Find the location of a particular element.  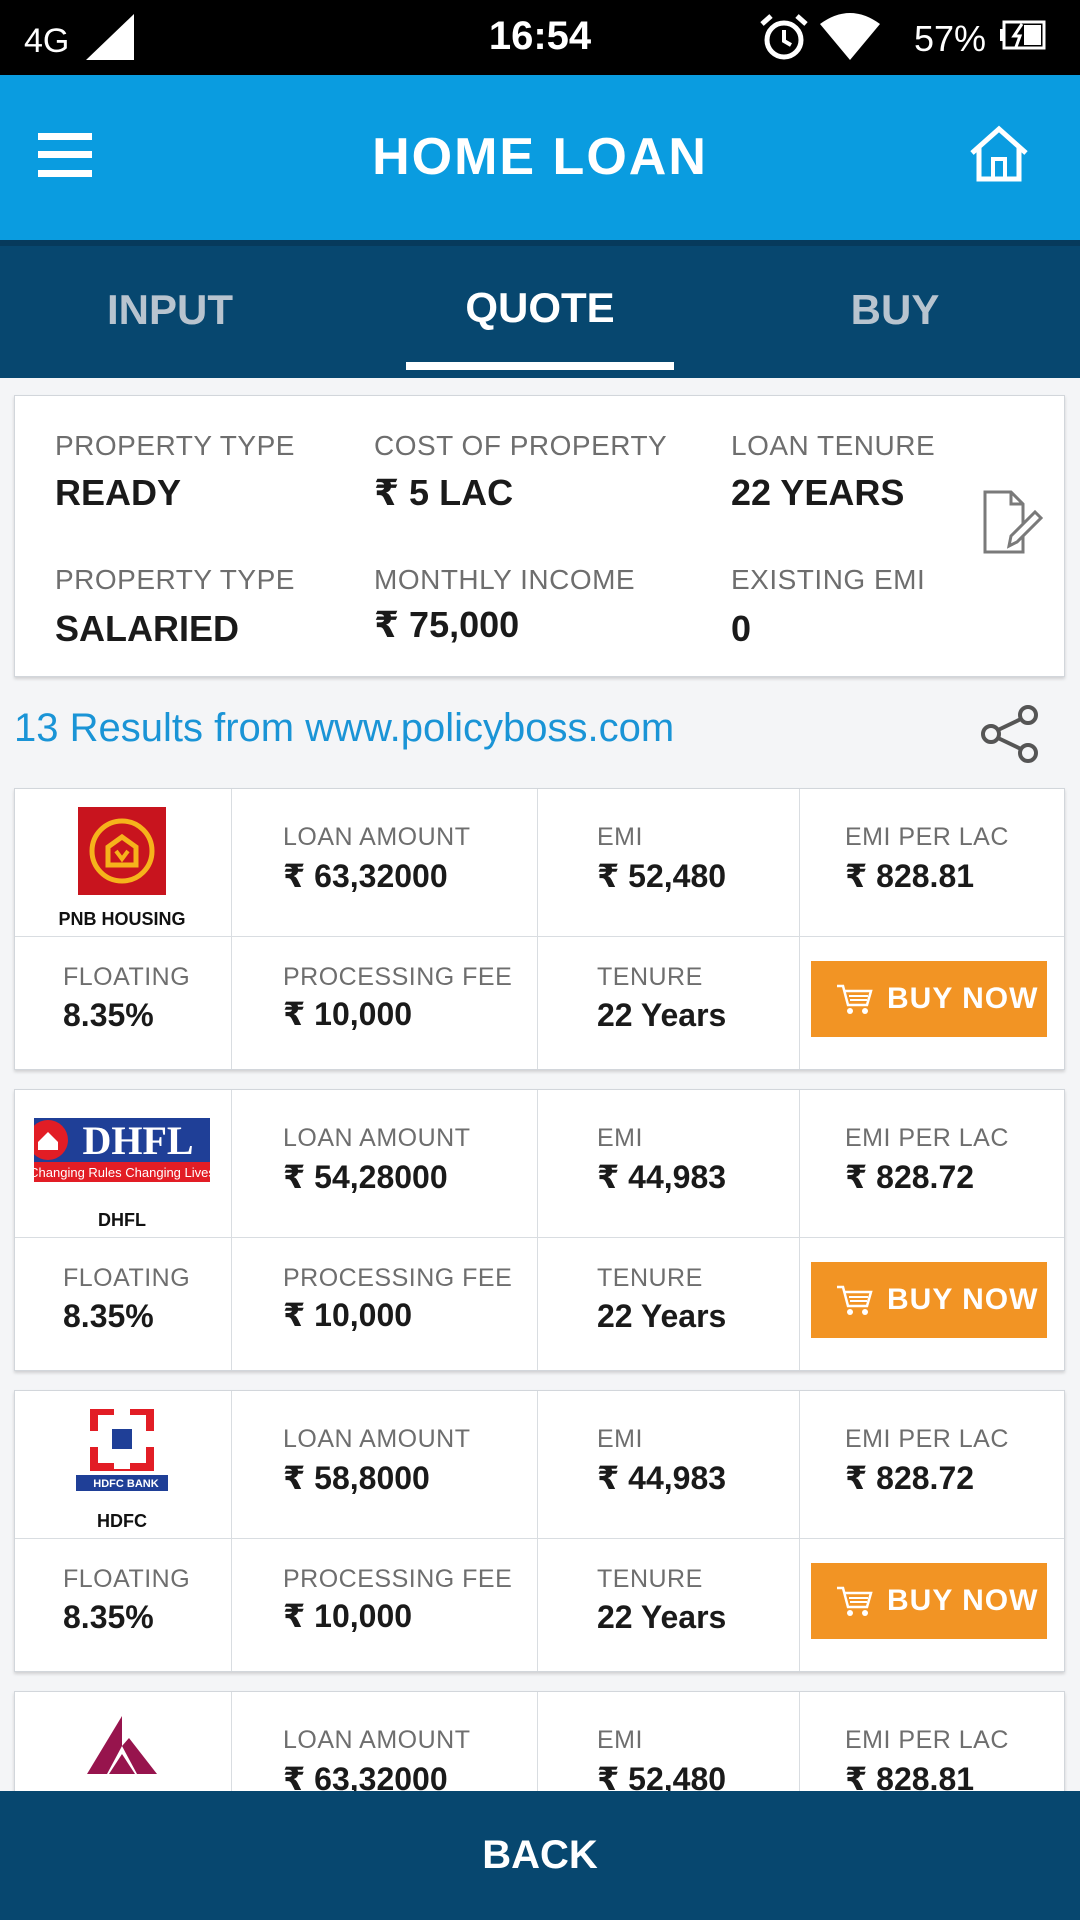

pnb-housing-logo is located at coordinates (122, 851).